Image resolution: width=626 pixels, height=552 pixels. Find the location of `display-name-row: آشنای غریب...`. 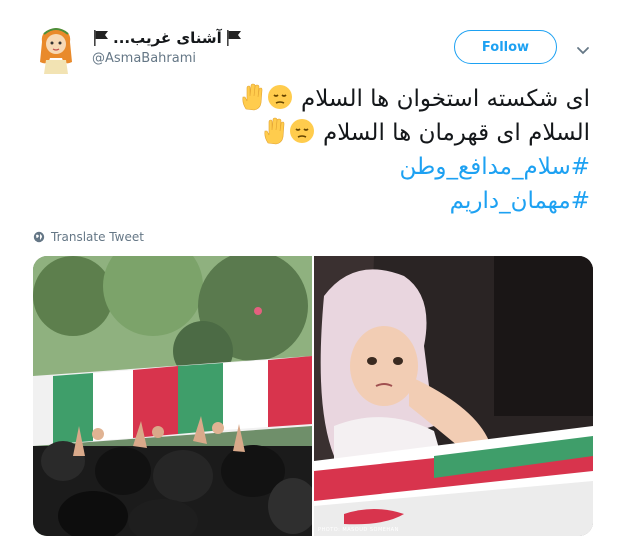

display-name-row: آشنای غریب... is located at coordinates (167, 38).